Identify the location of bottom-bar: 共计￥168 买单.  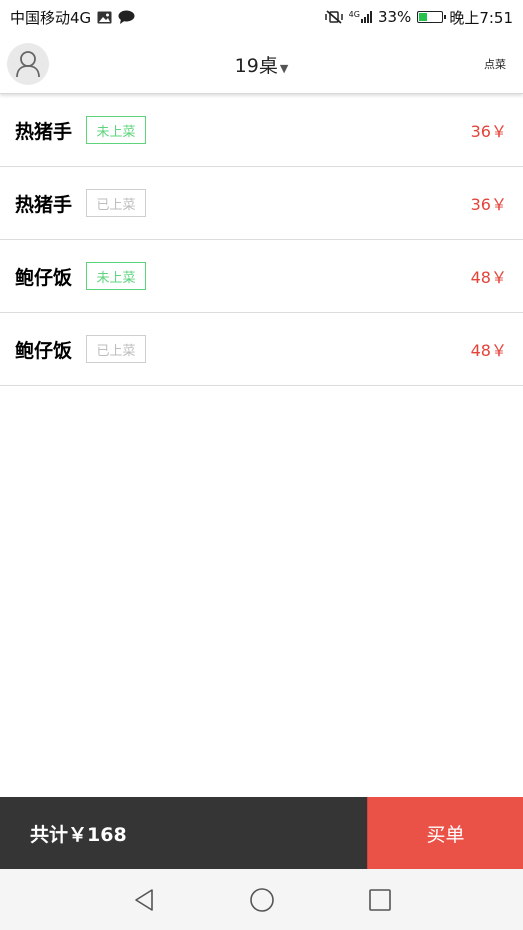
(261, 833).